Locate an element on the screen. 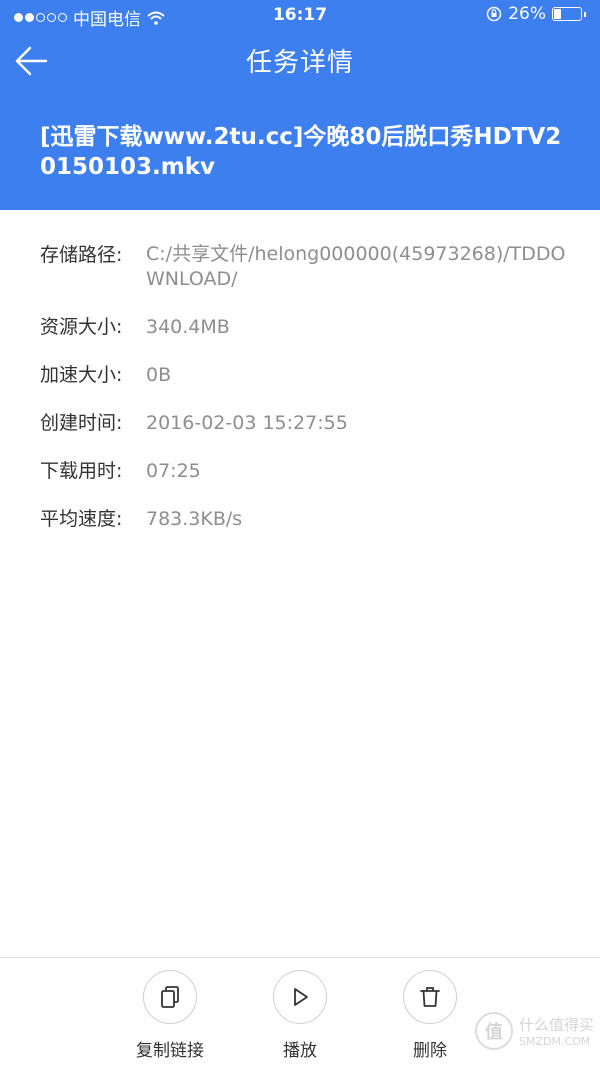 The height and width of the screenshot is (1068, 600). page-title: 任务详情 is located at coordinates (299, 63).